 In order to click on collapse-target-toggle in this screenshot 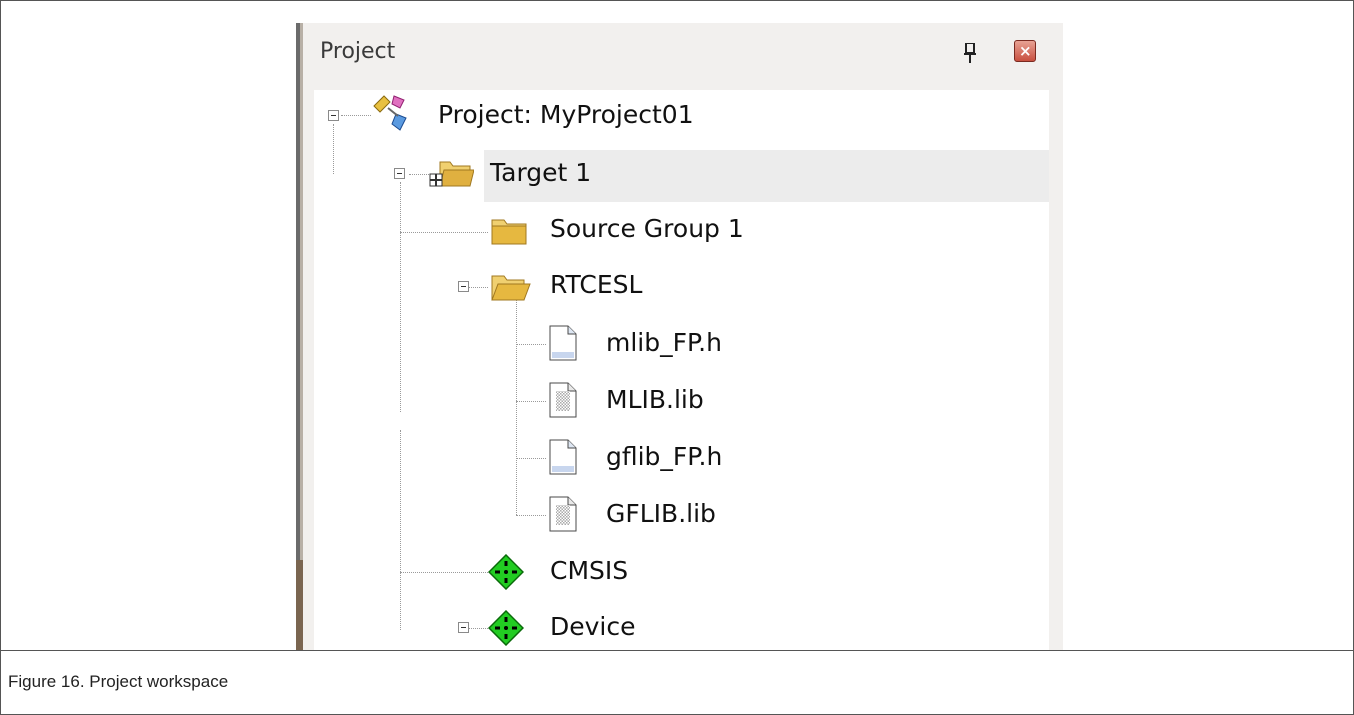, I will do `click(399, 173)`.